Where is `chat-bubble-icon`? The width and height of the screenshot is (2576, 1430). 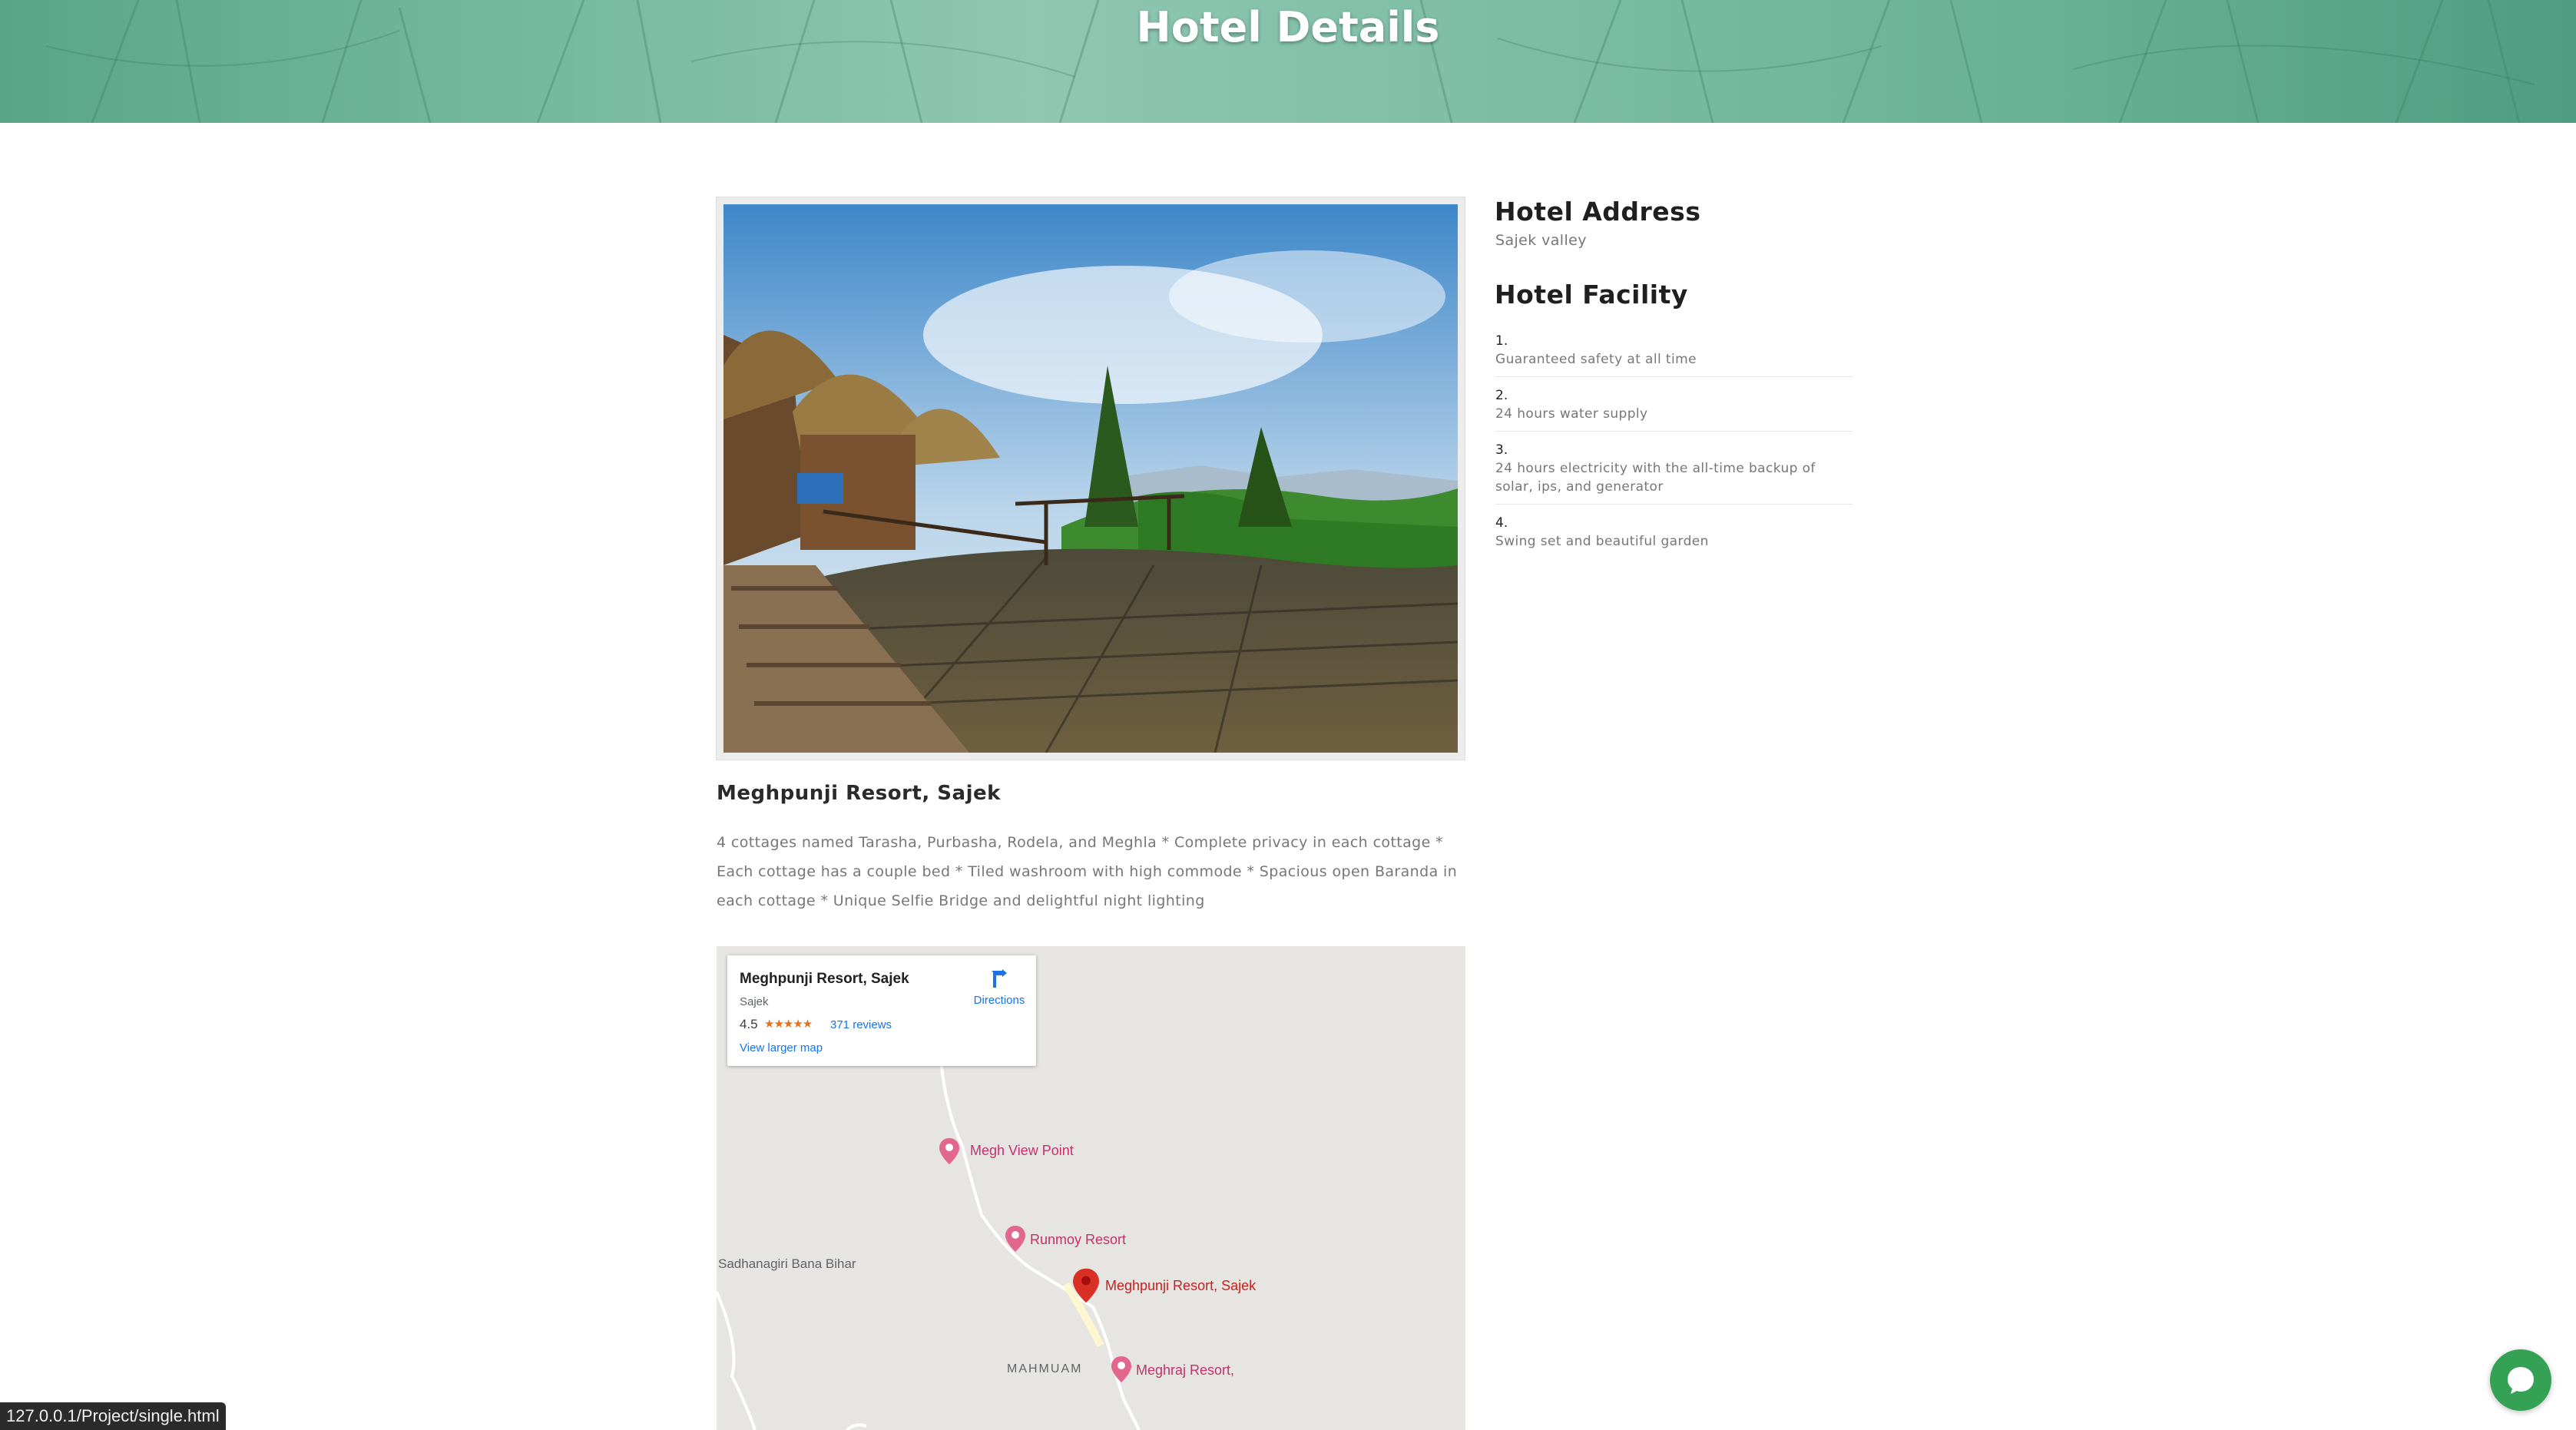
chat-bubble-icon is located at coordinates (2521, 1380).